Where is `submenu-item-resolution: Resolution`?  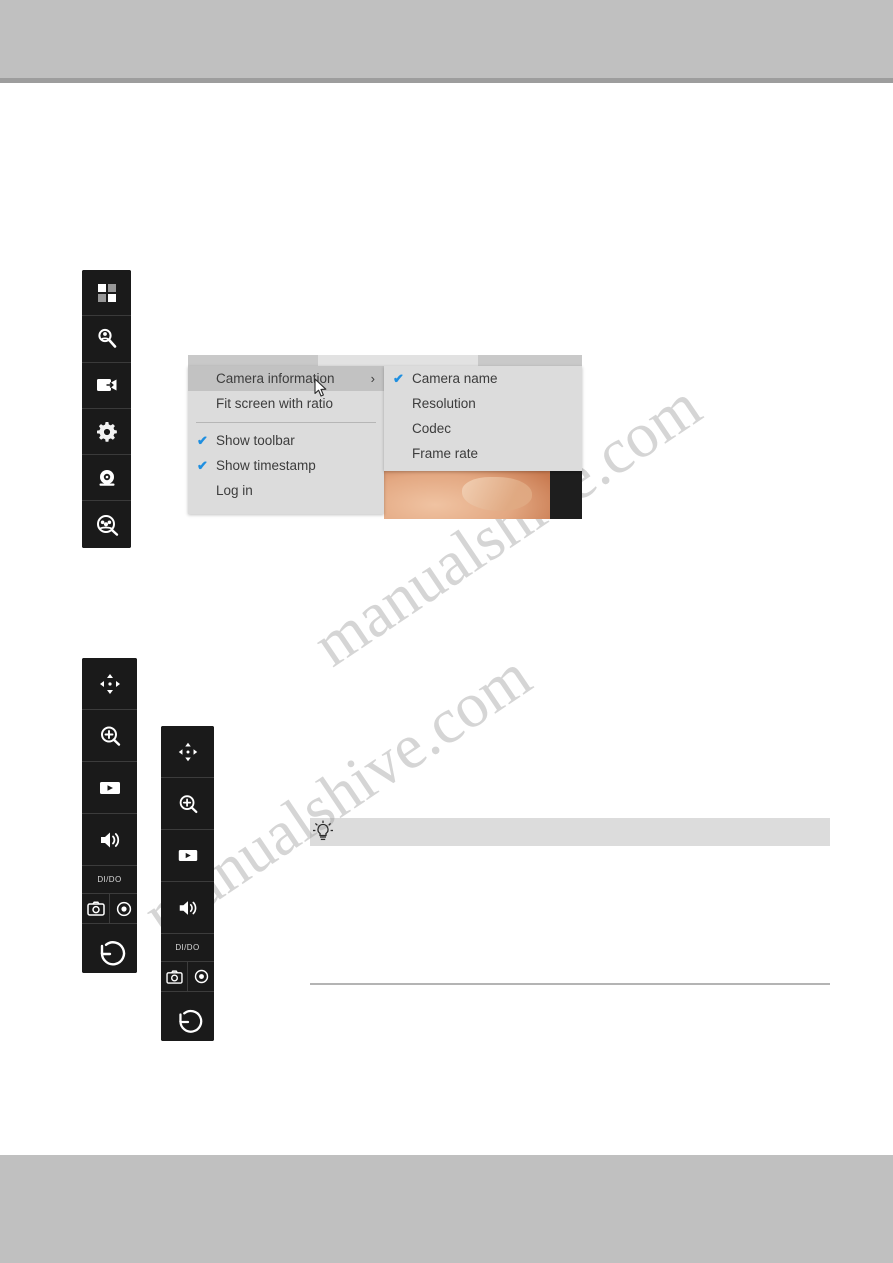
submenu-item-resolution: Resolution is located at coordinates (483, 403).